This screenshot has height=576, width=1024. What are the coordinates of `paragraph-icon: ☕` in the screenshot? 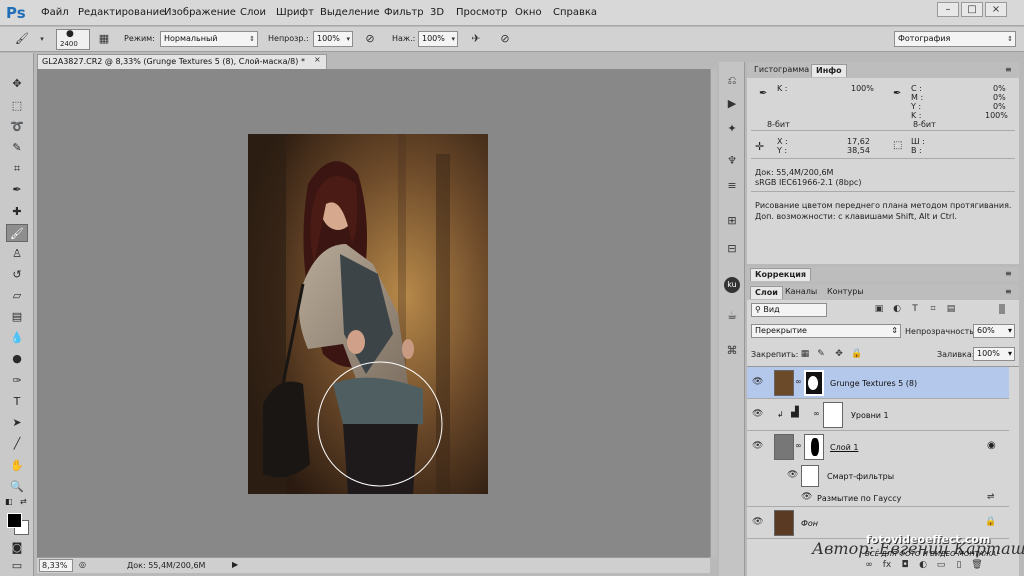 It's located at (732, 316).